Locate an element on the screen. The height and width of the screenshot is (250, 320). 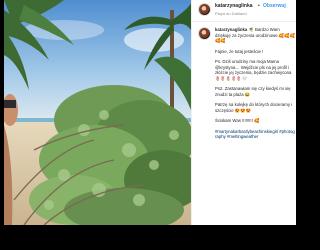
caption-line: Ściskam Was !!!!!!!!! 🥰 is located at coordinates (237, 121).